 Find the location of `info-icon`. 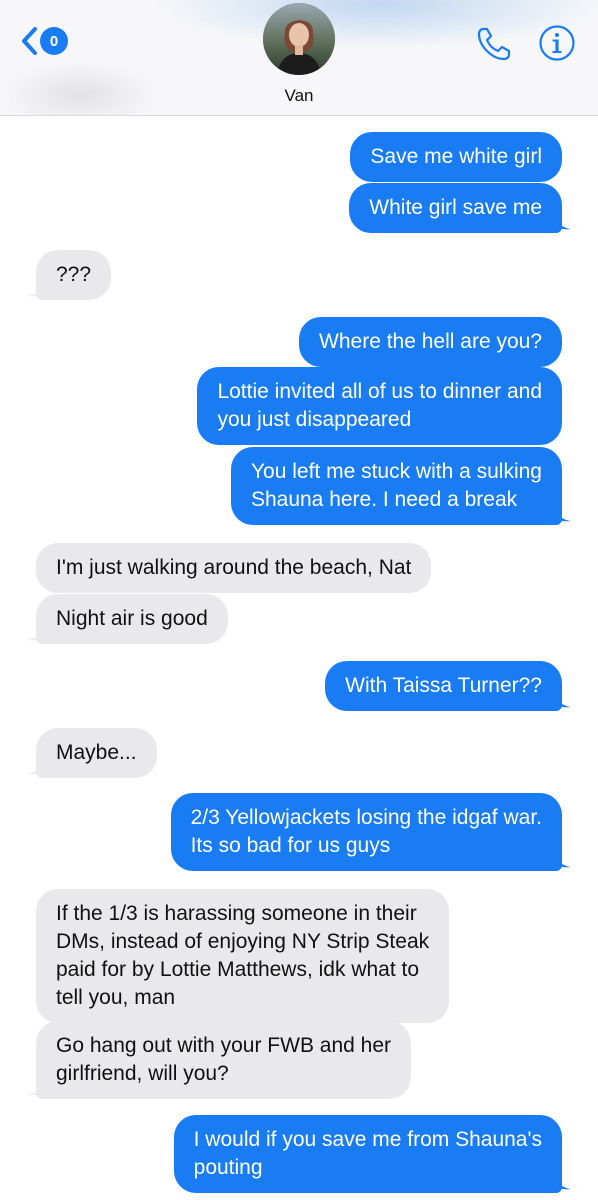

info-icon is located at coordinates (557, 43).